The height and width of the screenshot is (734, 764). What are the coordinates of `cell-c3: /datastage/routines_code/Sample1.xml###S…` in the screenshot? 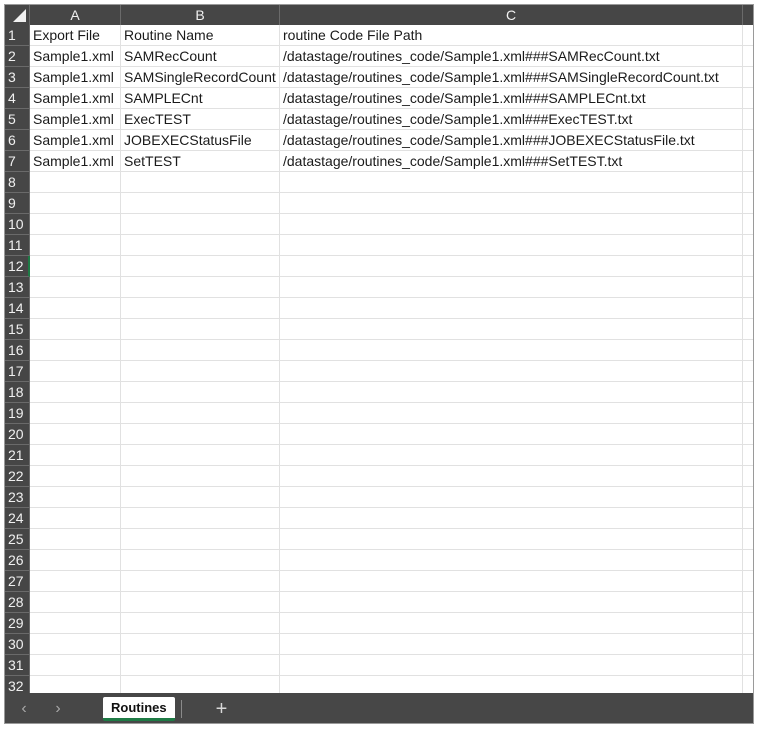 It's located at (511, 77).